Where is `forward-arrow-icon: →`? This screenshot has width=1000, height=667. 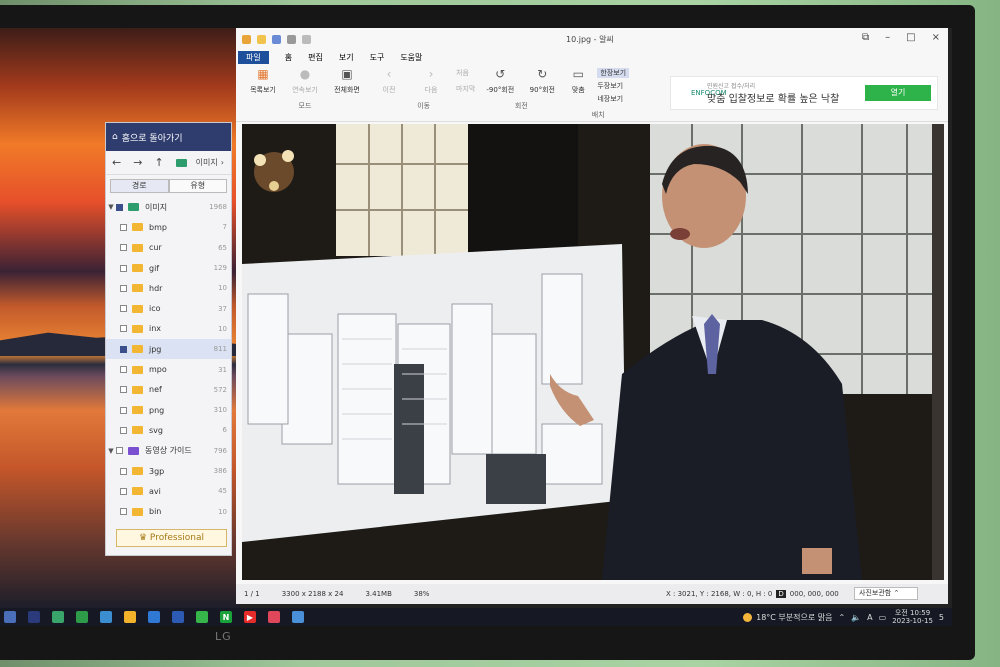
forward-arrow-icon: → is located at coordinates (137, 162).